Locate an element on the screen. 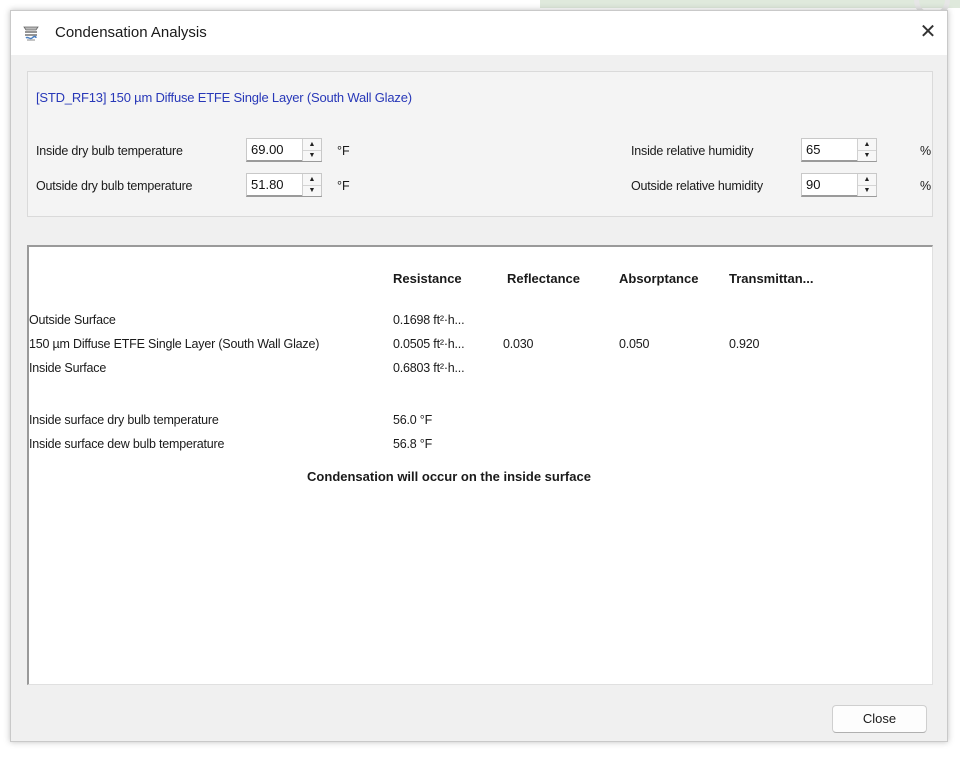 The image size is (964, 764). inside-rh-unit: % is located at coordinates (926, 151).